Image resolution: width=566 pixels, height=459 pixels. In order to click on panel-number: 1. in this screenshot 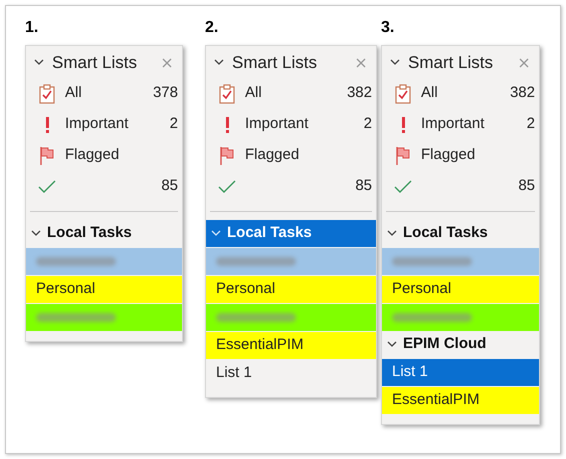, I will do `click(32, 28)`.